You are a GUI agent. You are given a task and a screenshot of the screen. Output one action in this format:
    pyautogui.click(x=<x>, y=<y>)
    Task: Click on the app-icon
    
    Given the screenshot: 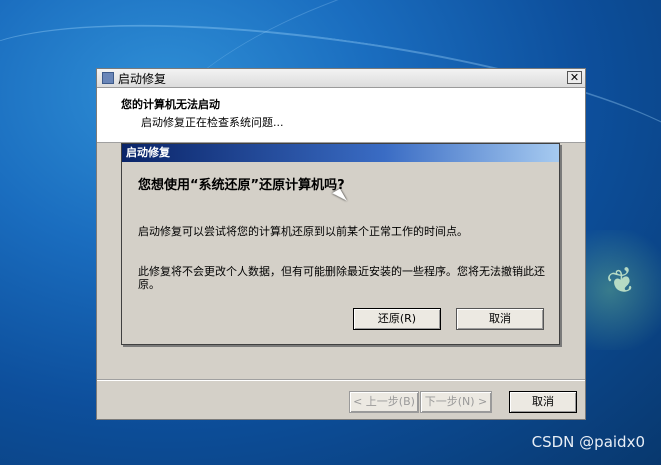 What is the action you would take?
    pyautogui.click(x=108, y=78)
    